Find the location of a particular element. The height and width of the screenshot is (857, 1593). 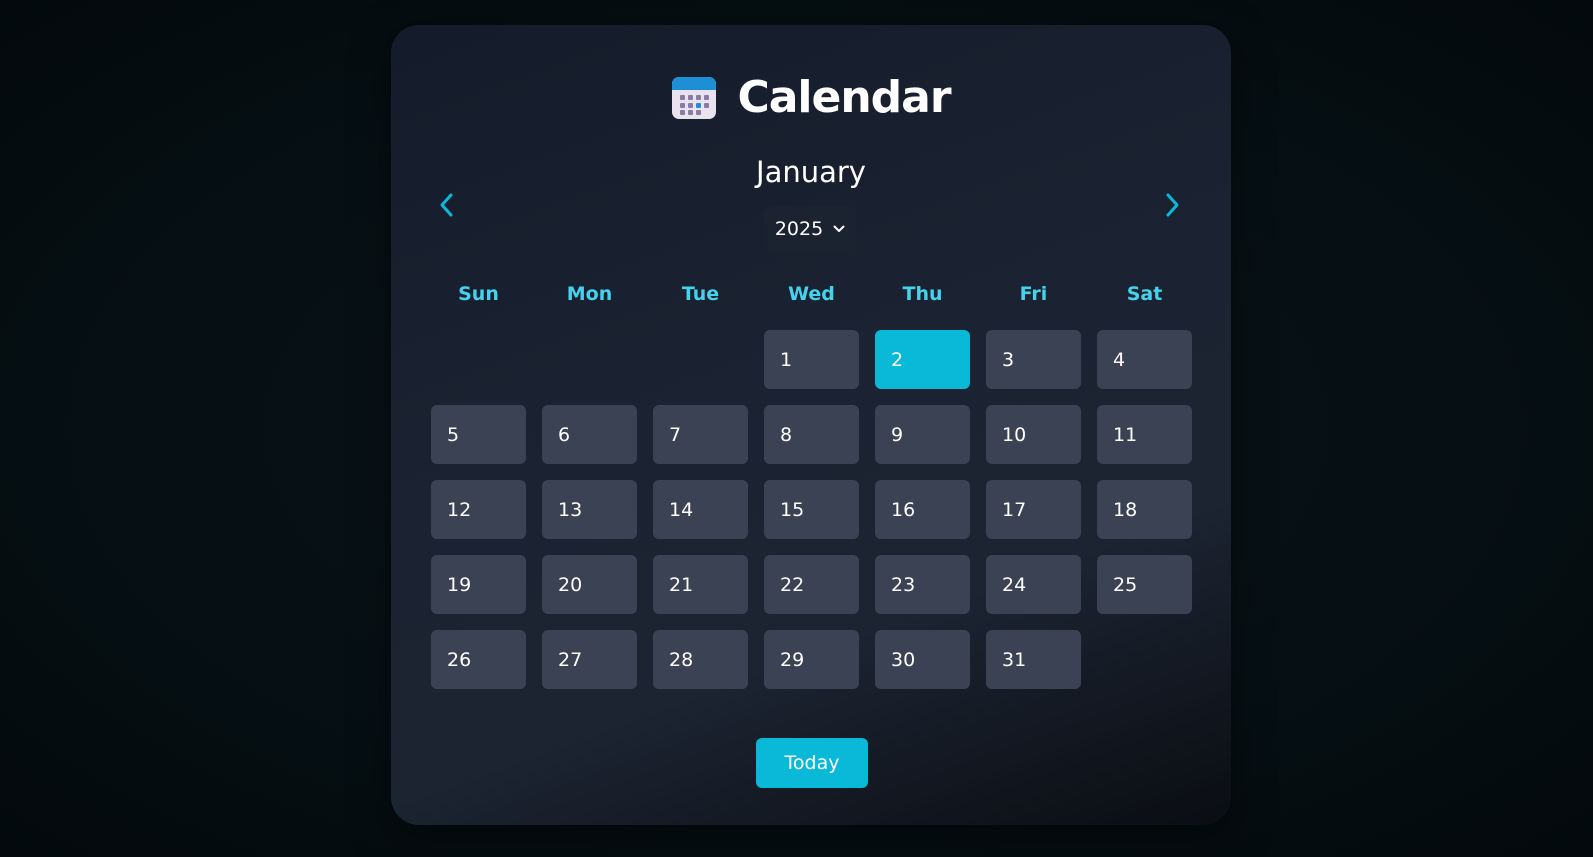

weekday-label: Thu is located at coordinates (922, 294).